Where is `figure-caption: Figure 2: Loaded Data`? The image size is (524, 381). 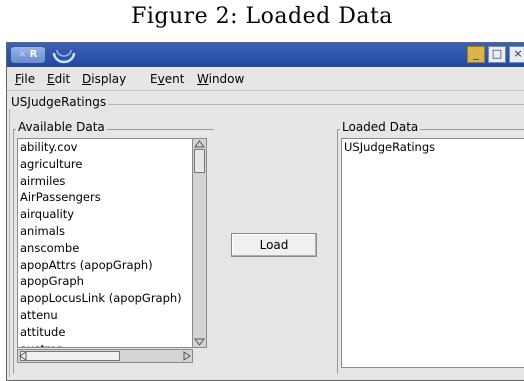
figure-caption: Figure 2: Loaded Data is located at coordinates (262, 16).